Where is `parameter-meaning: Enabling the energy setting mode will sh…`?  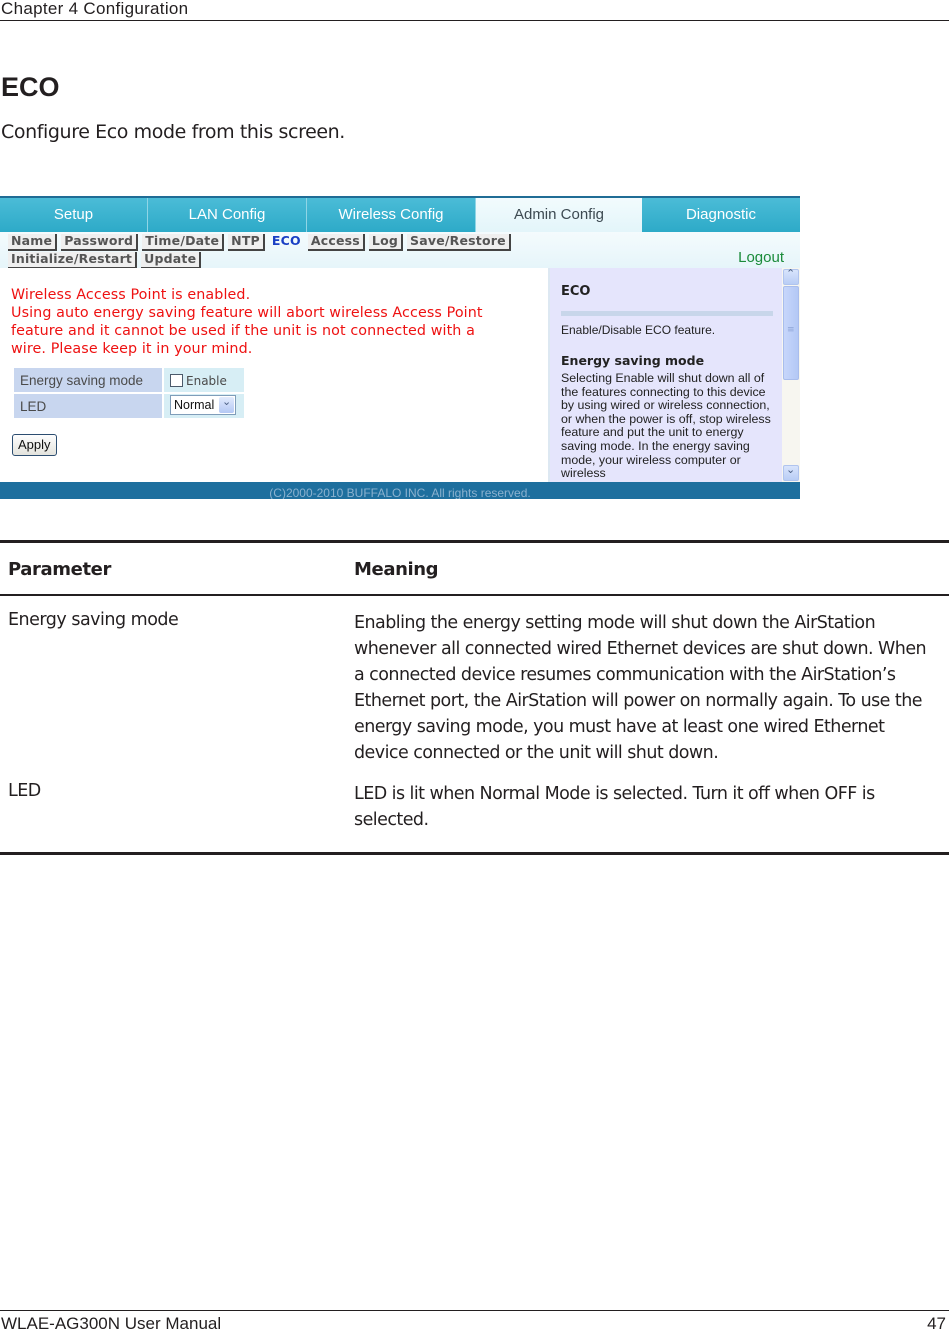 parameter-meaning: Enabling the energy setting mode will sh… is located at coordinates (640, 688).